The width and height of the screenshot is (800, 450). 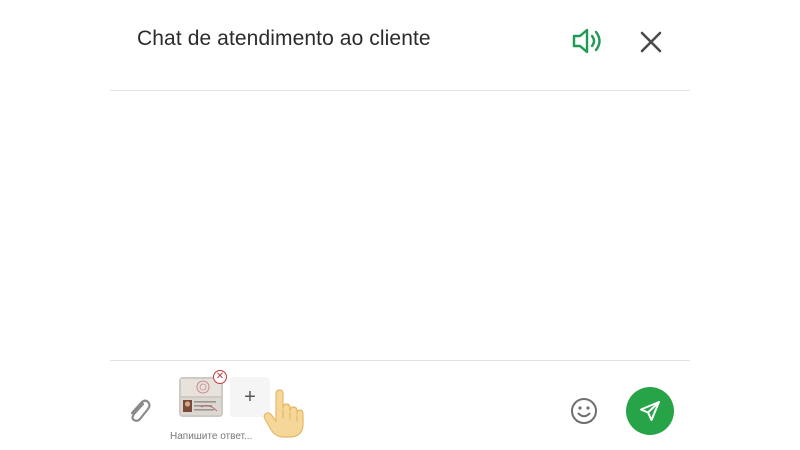 I want to click on sound-toggle-button, so click(x=588, y=41).